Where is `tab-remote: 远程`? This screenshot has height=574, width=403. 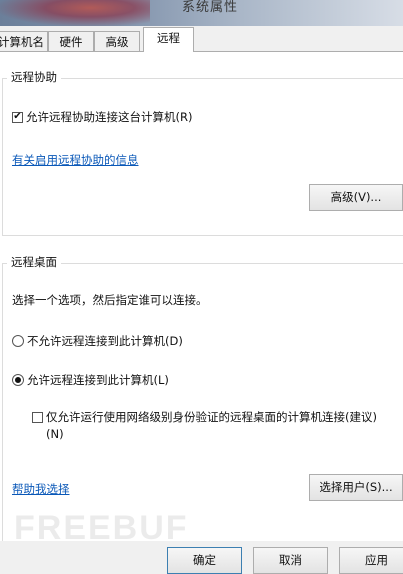
tab-remote: 远程 is located at coordinates (168, 39).